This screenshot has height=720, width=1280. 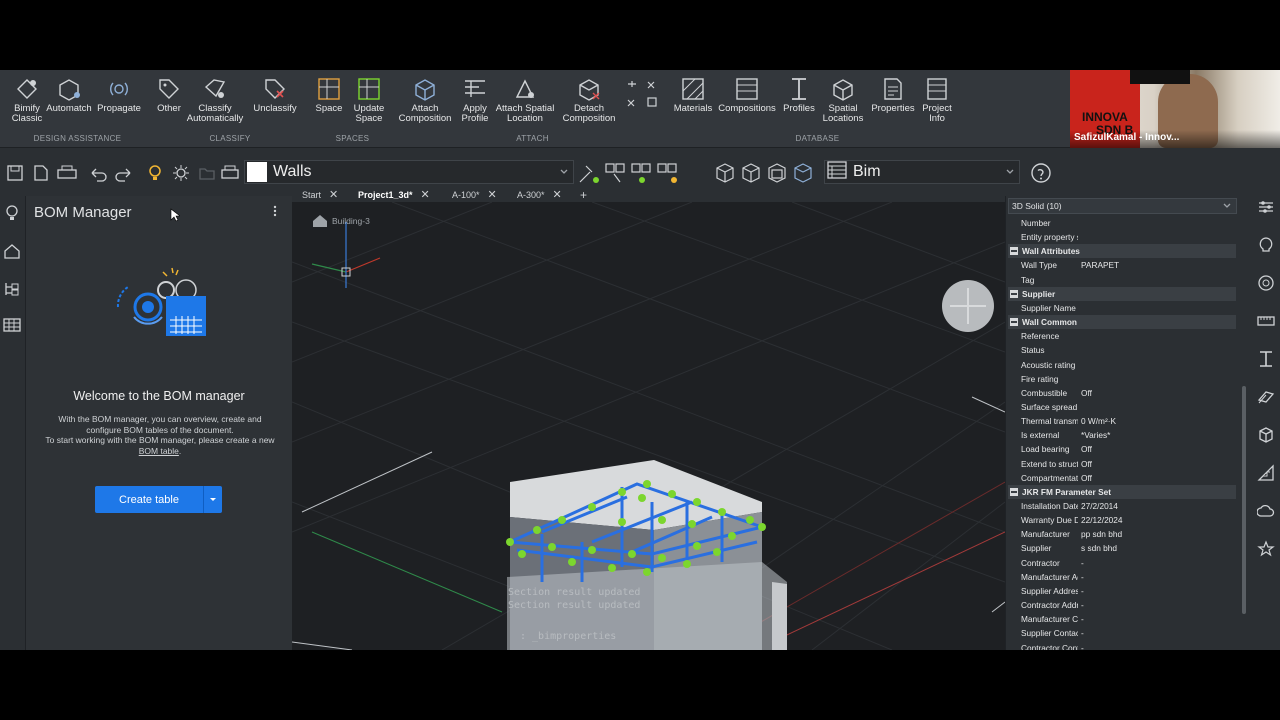 I want to click on property-section: JKR FM Parameter Set, so click(x=1122, y=491).